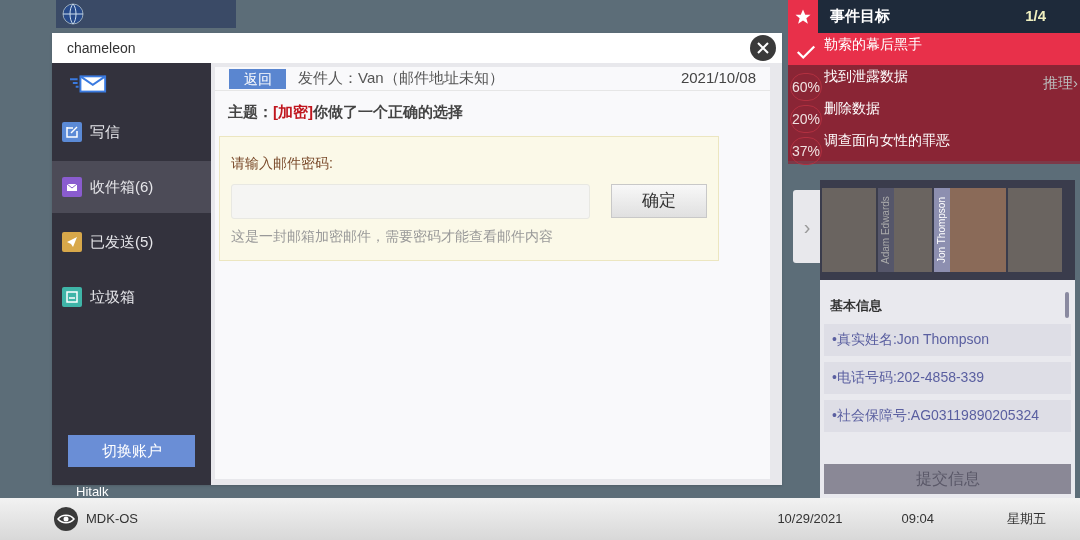 The height and width of the screenshot is (540, 1080). What do you see at coordinates (89, 83) in the screenshot?
I see `mail-logo-icon` at bounding box center [89, 83].